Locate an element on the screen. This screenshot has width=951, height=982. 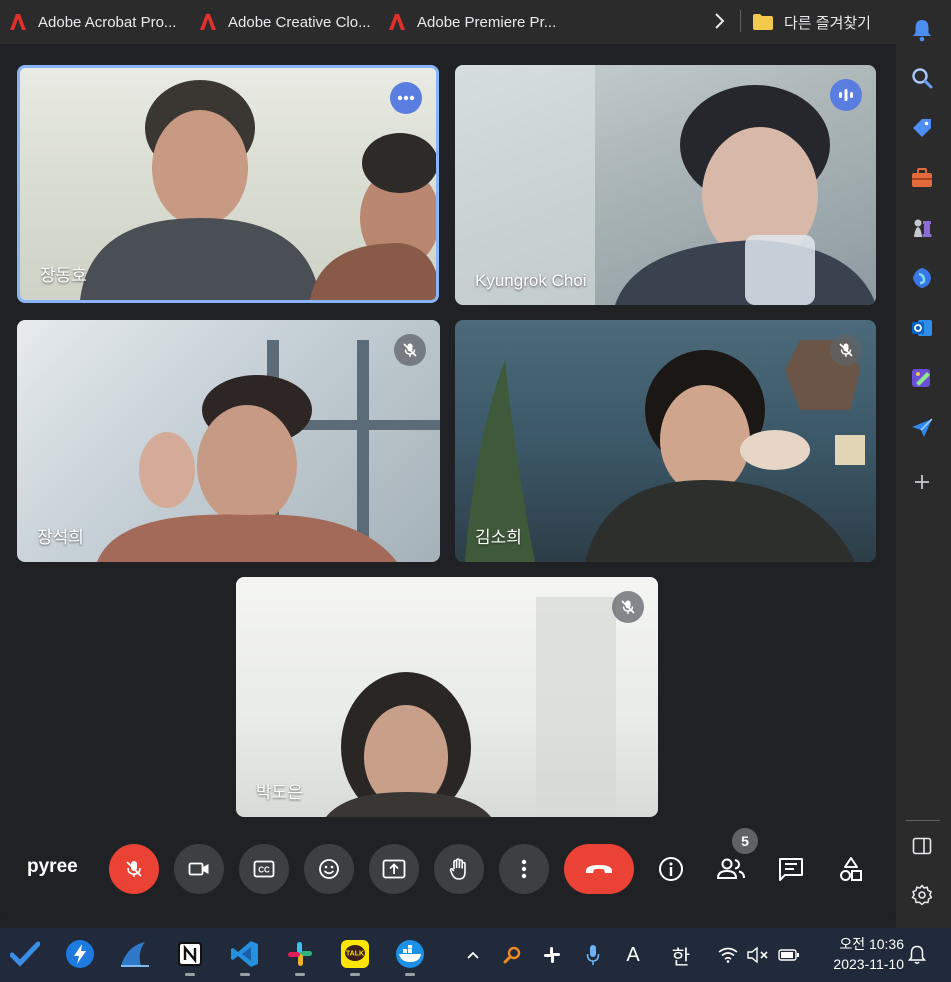
taskbar-app-notion is located at coordinates (190, 956).